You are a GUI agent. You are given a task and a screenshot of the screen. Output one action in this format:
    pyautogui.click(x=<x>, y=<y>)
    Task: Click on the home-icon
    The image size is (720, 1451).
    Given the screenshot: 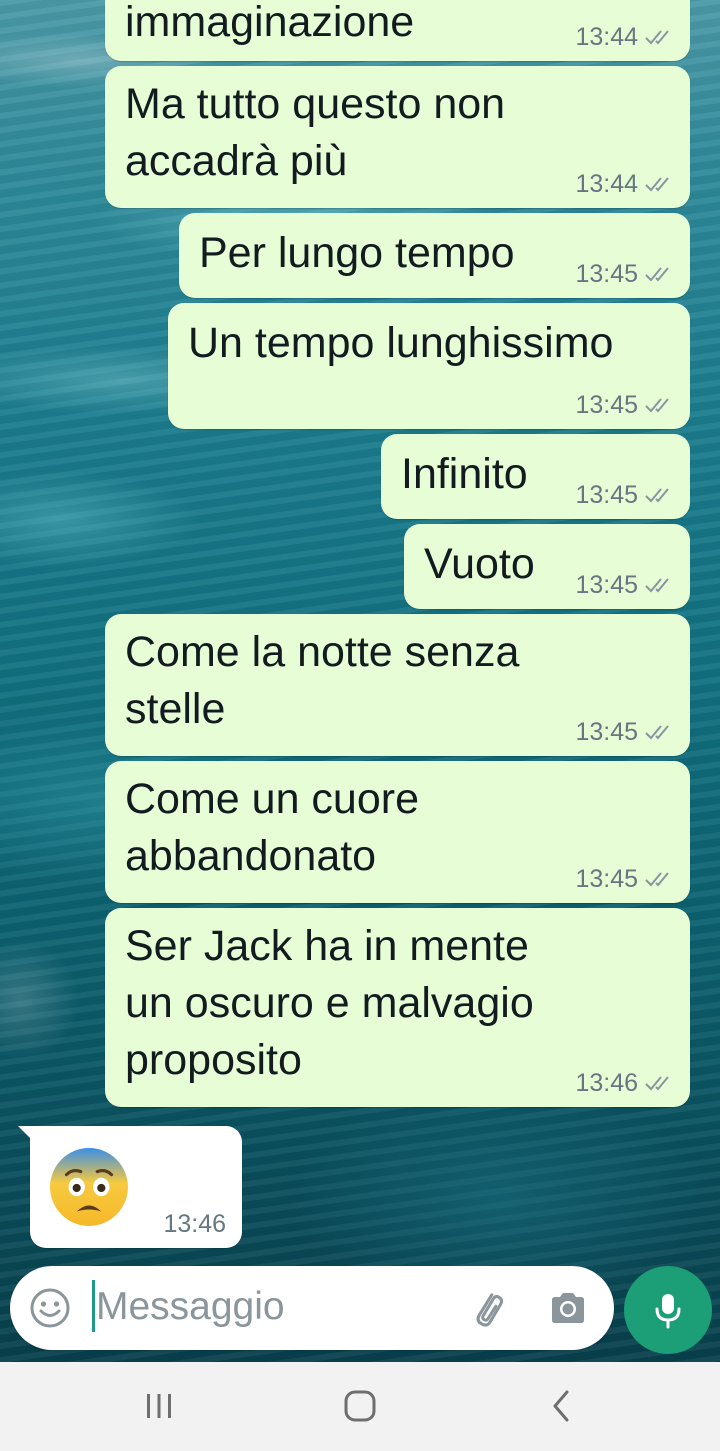 What is the action you would take?
    pyautogui.click(x=360, y=1406)
    